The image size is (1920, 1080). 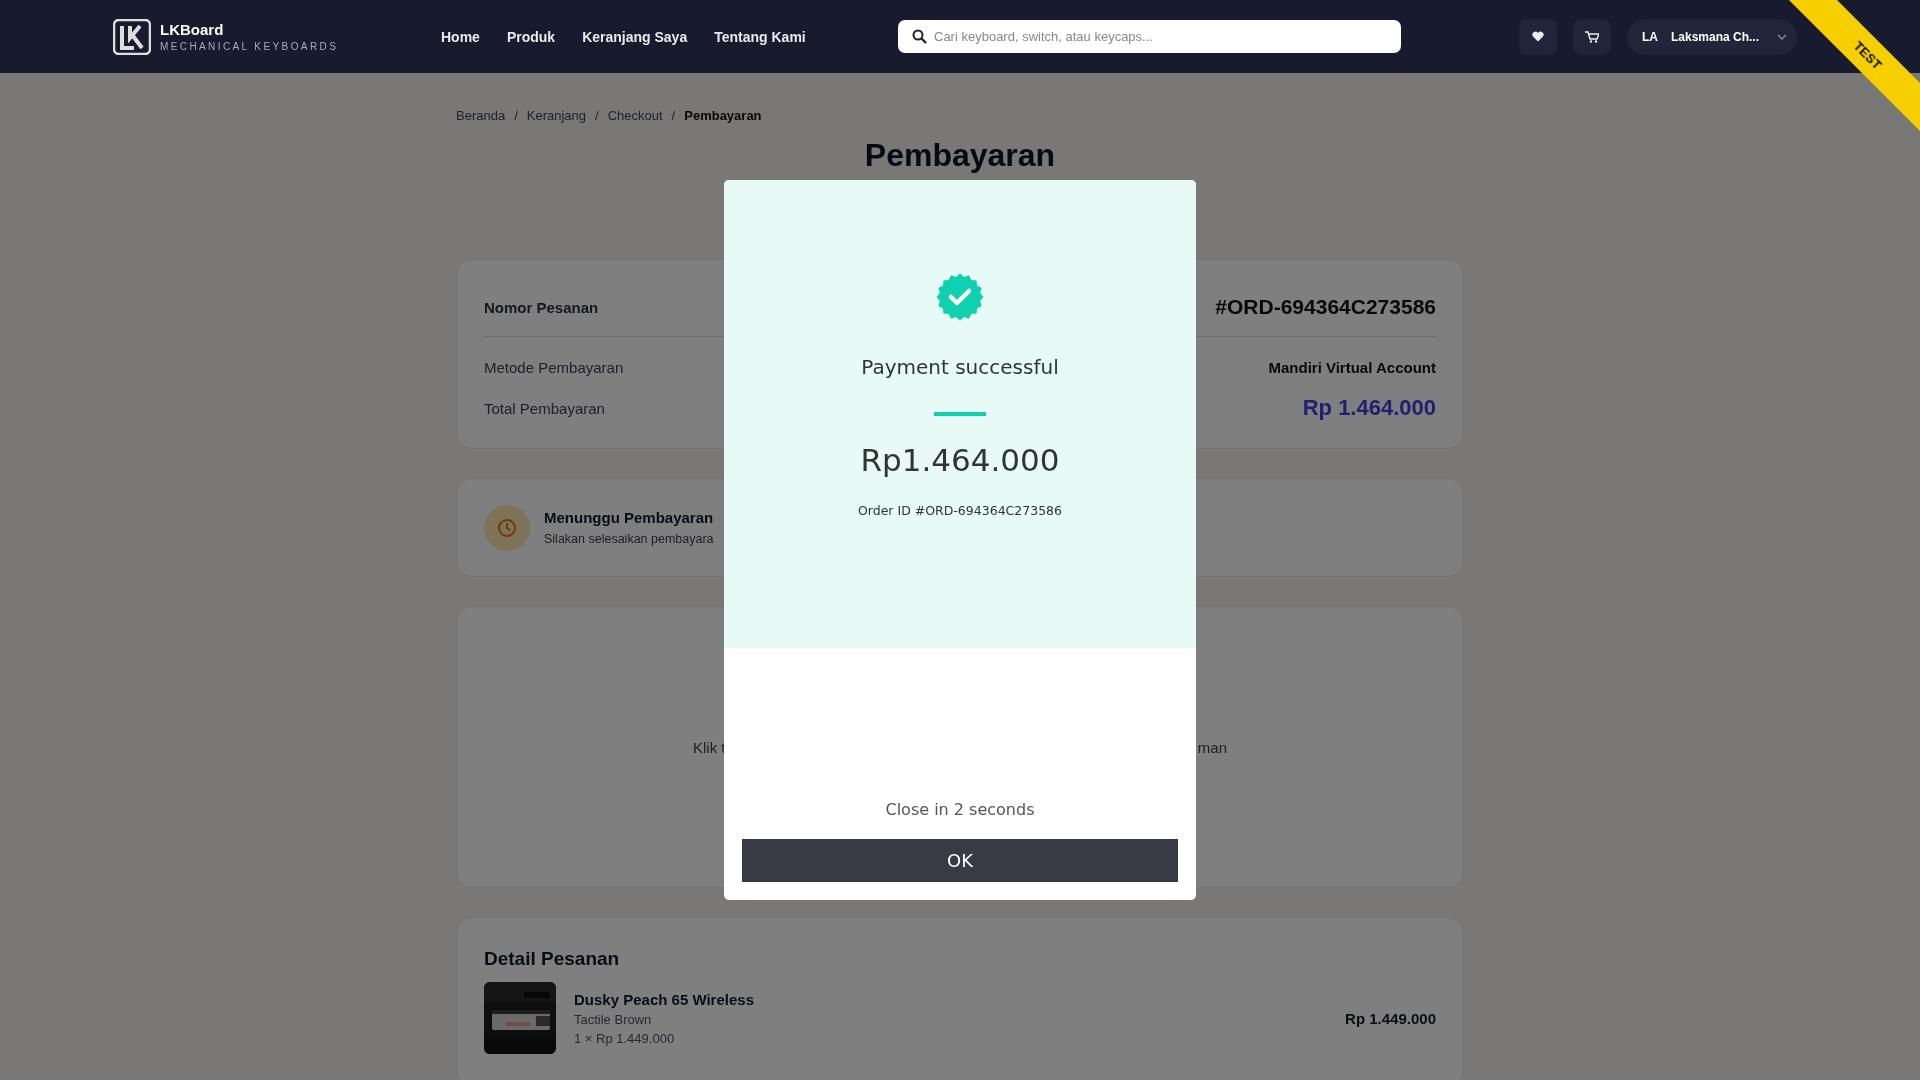 What do you see at coordinates (544, 408) in the screenshot?
I see `summary-label: Total Pembayaran` at bounding box center [544, 408].